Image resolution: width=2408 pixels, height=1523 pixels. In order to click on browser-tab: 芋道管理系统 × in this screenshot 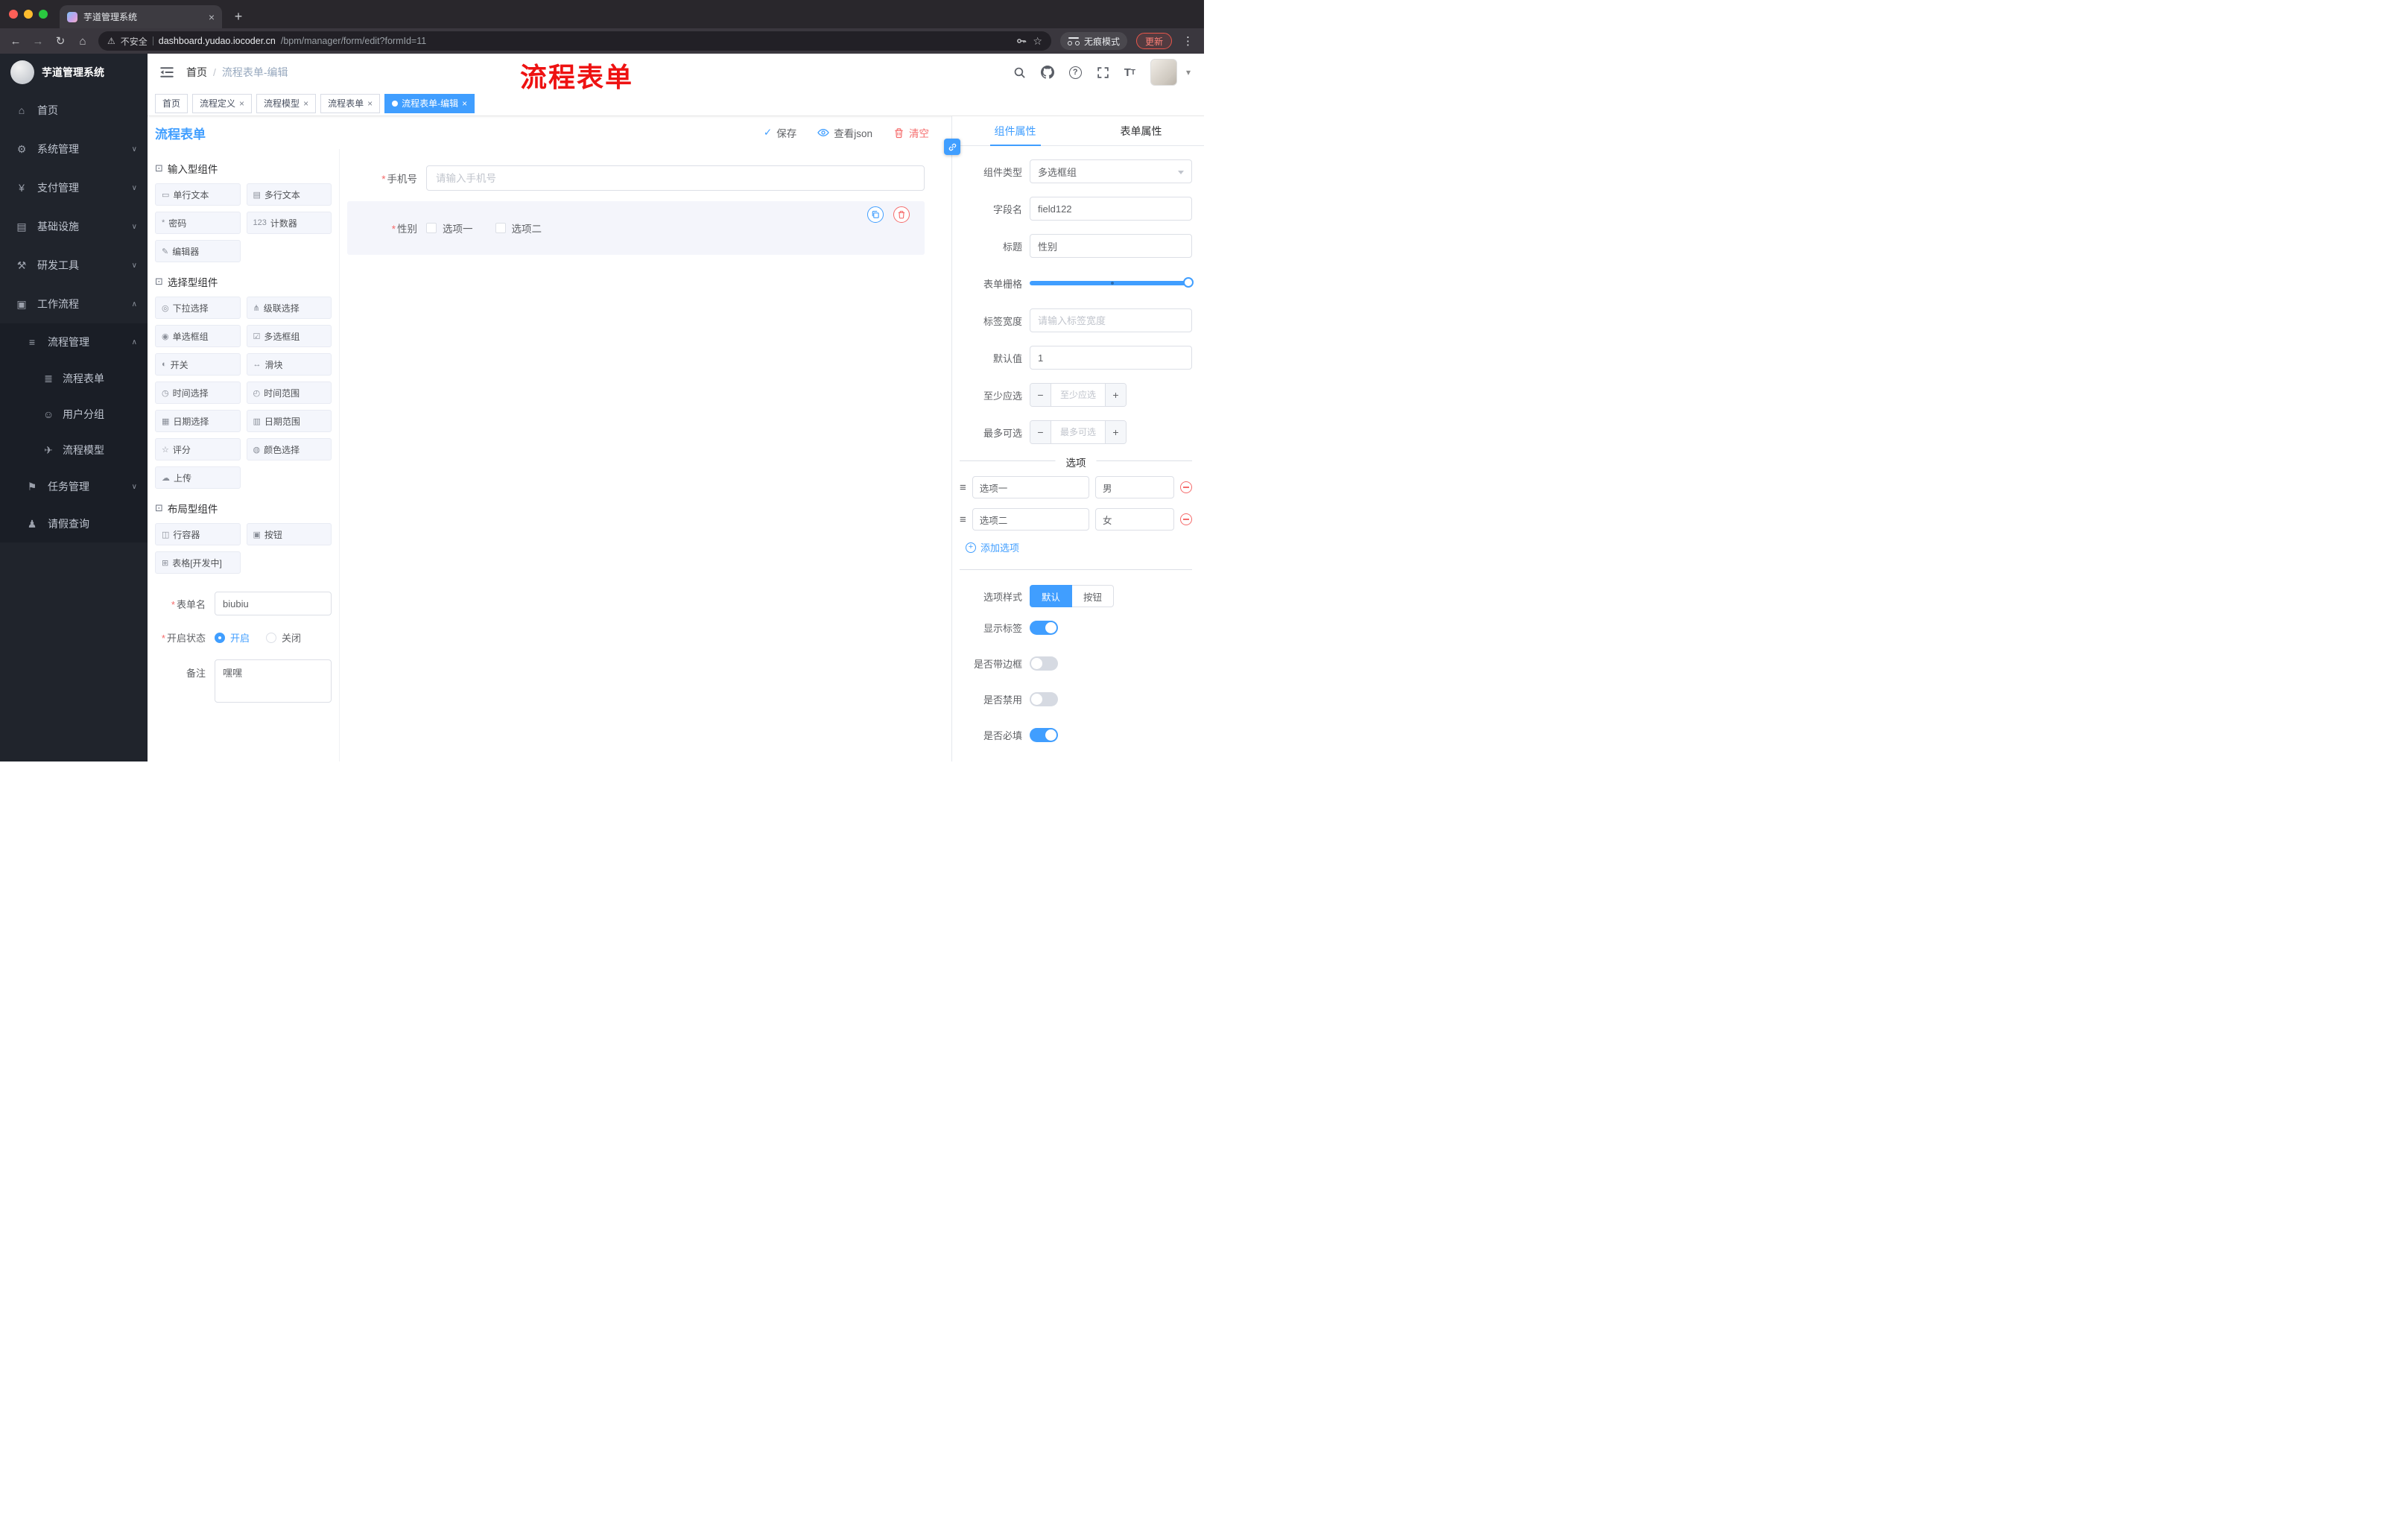, I will do `click(141, 17)`.